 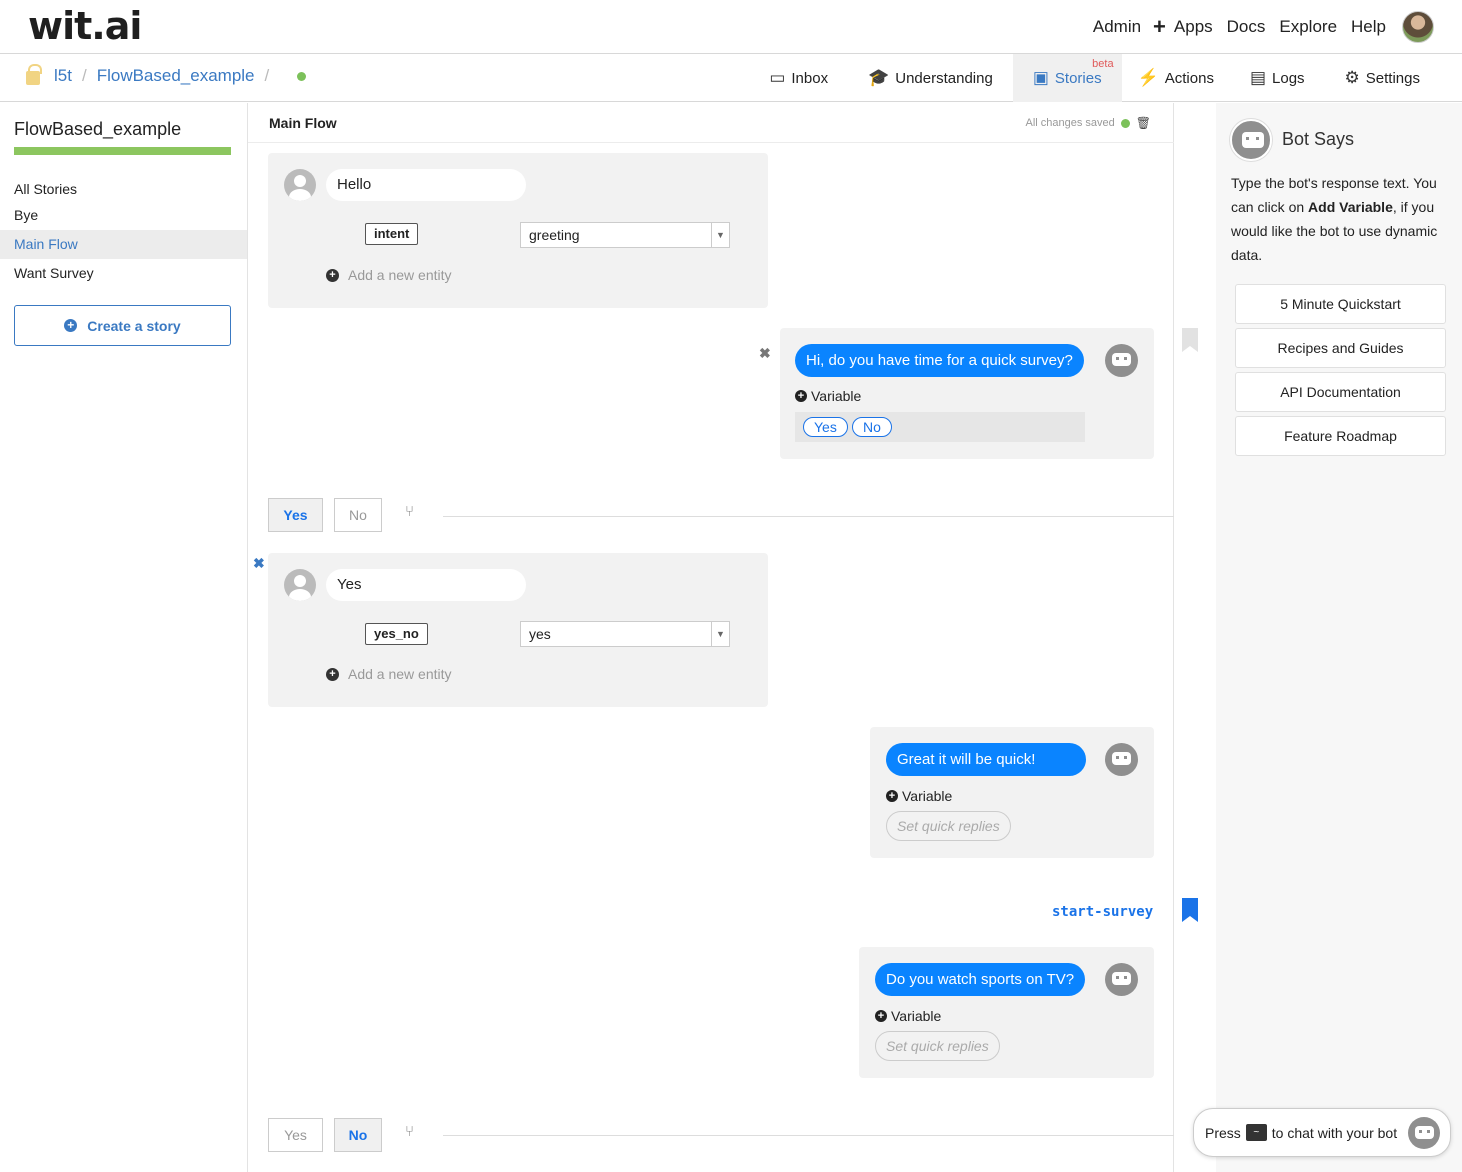 What do you see at coordinates (45, 189) in the screenshot?
I see `all-stories-heading: All Stories` at bounding box center [45, 189].